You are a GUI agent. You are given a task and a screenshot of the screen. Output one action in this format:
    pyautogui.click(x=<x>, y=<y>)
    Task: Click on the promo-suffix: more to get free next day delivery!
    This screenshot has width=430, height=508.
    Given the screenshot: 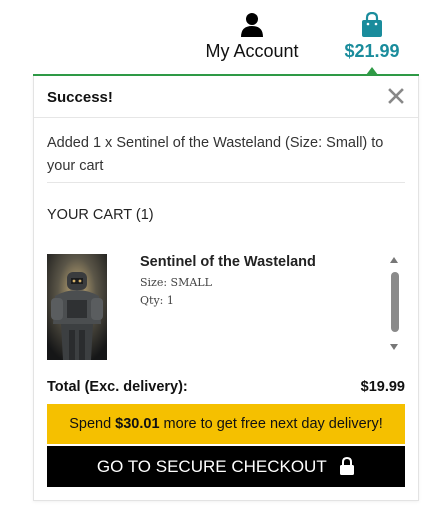 What is the action you would take?
    pyautogui.click(x=271, y=424)
    